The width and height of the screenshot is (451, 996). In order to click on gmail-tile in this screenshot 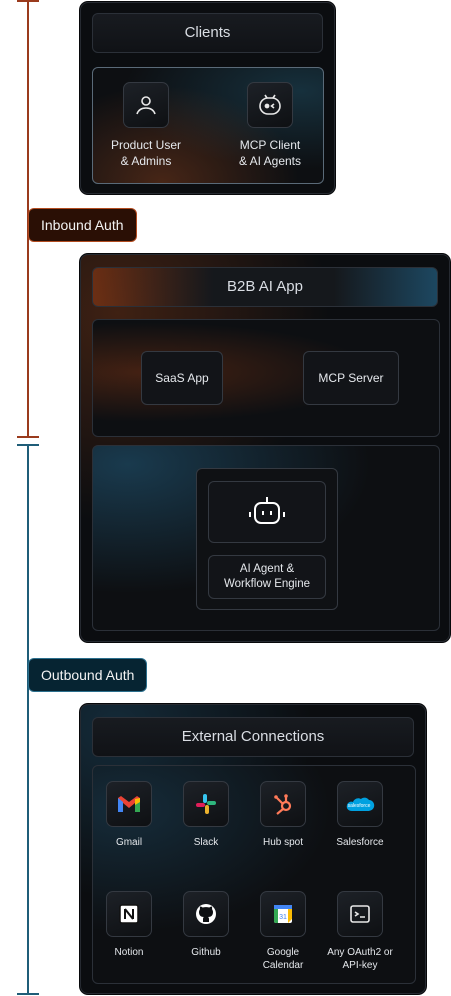, I will do `click(129, 804)`.